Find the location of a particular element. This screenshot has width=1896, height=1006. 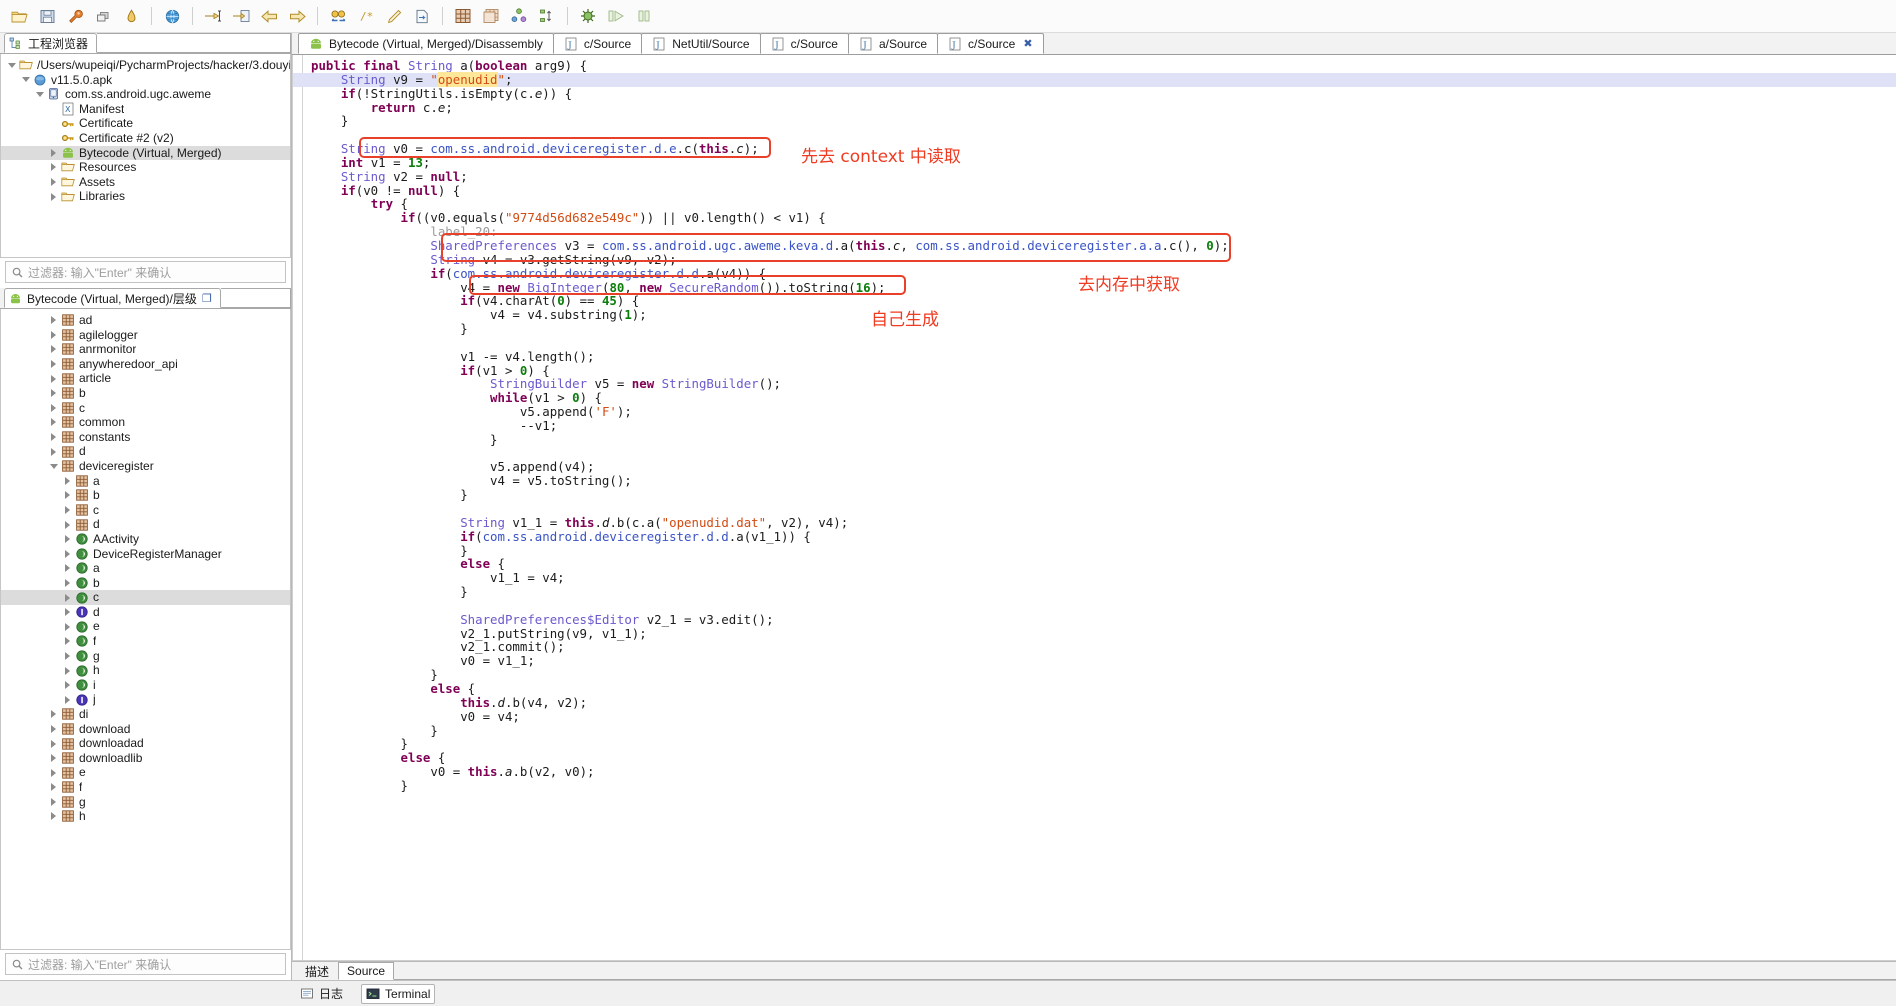

tree-row: com.ss.android.ugc.aweme is located at coordinates (145, 94).